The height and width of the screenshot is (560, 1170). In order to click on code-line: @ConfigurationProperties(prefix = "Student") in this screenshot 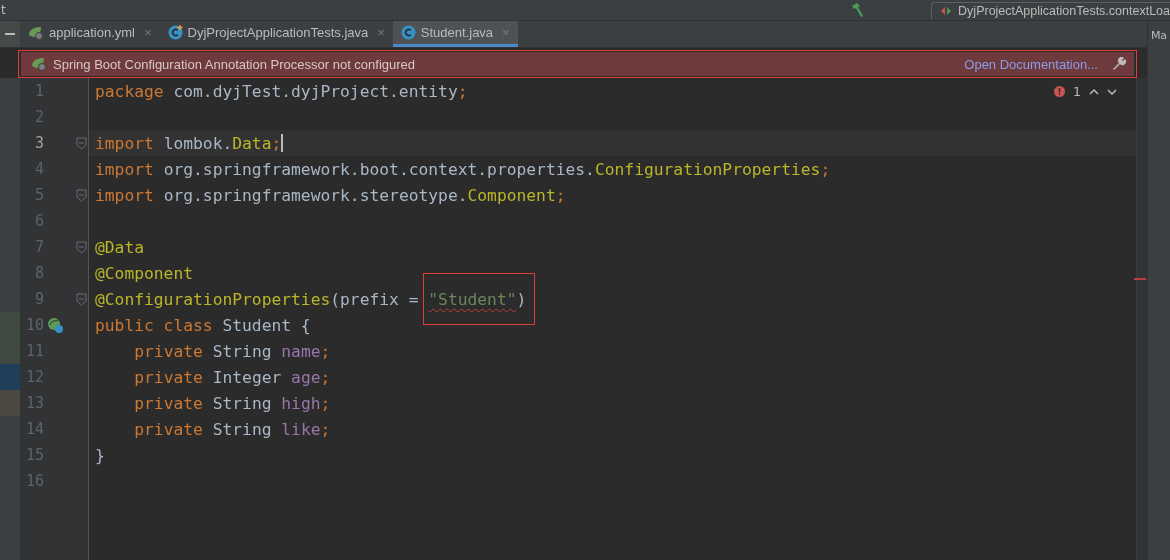, I will do `click(311, 299)`.